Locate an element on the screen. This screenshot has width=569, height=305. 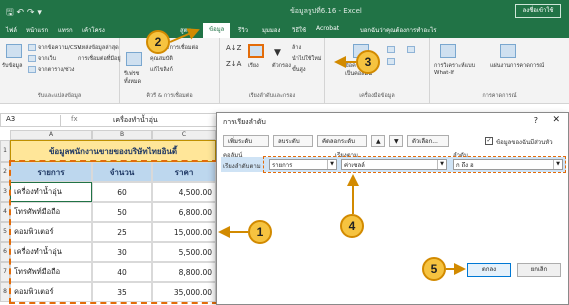
callout-3: 3 is located at coordinates (368, 62).